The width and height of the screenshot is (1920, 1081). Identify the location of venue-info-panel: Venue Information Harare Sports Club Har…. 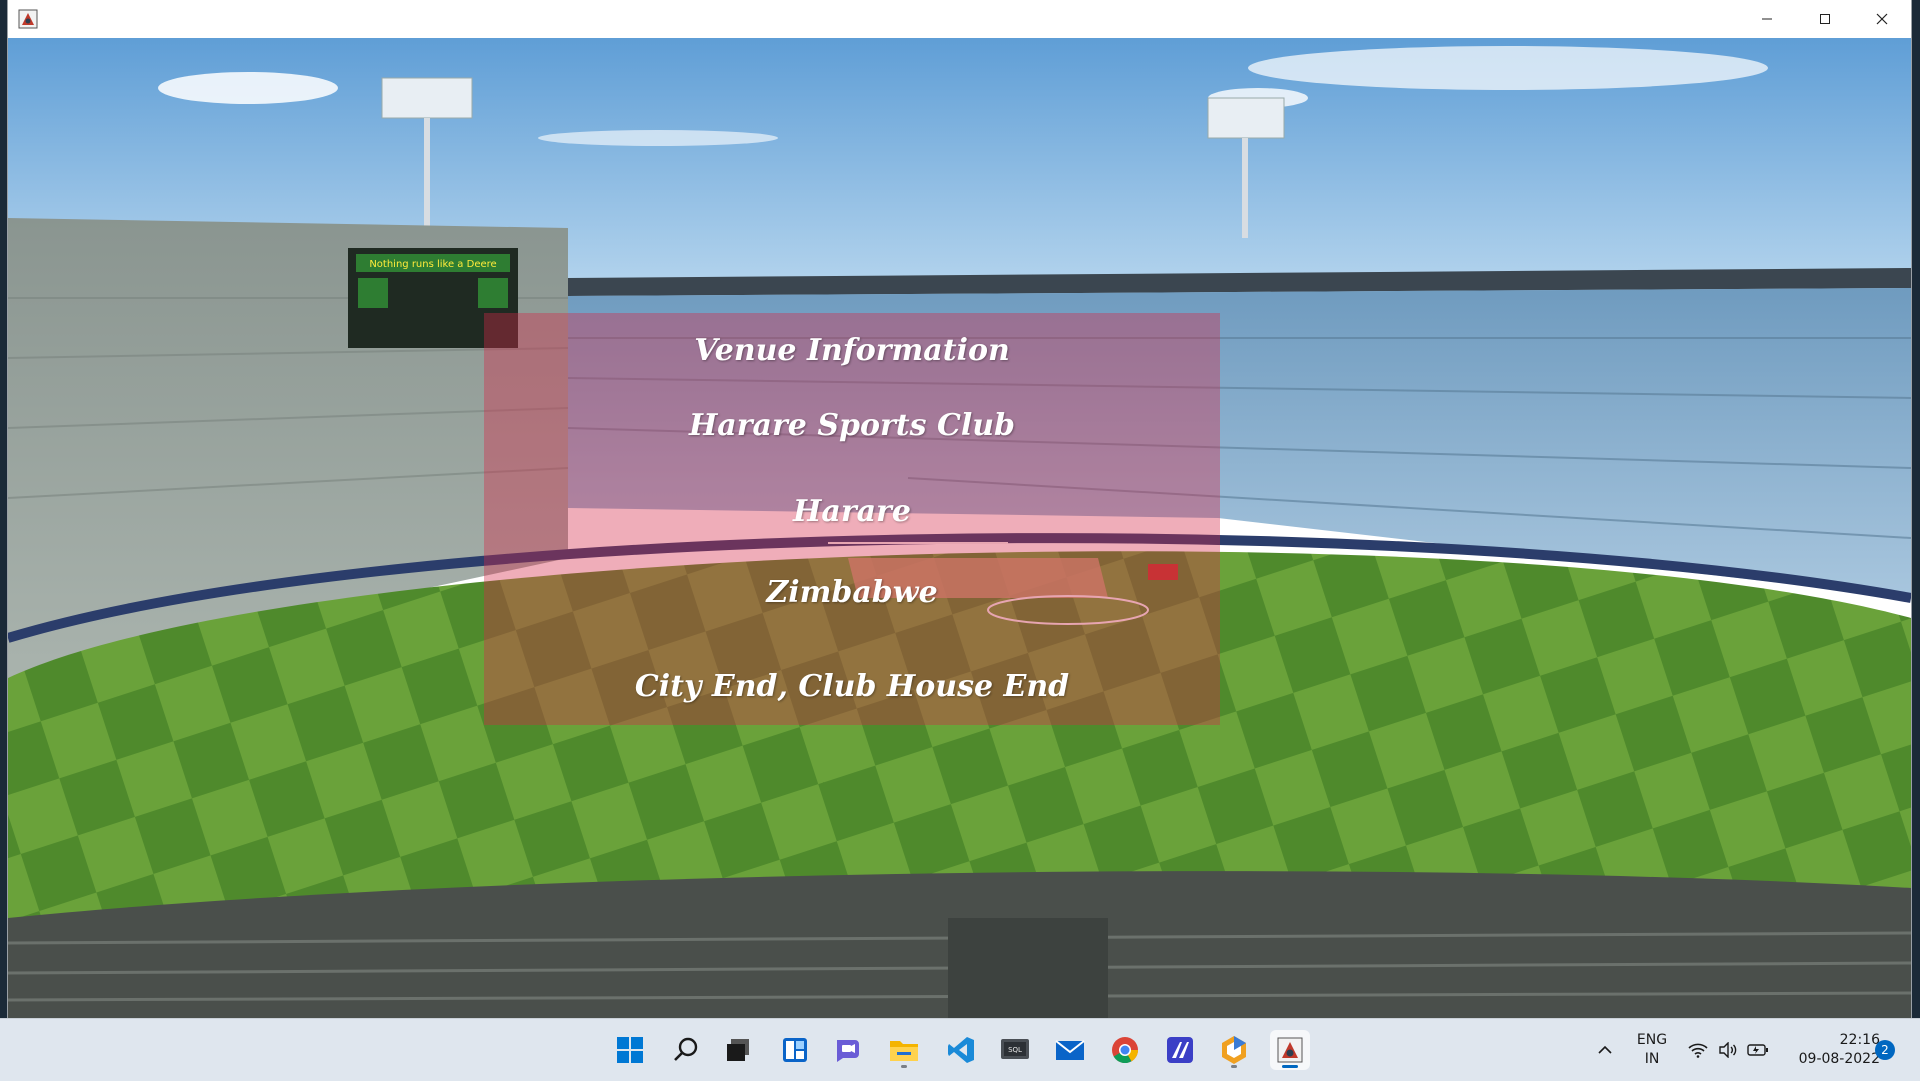
(852, 519).